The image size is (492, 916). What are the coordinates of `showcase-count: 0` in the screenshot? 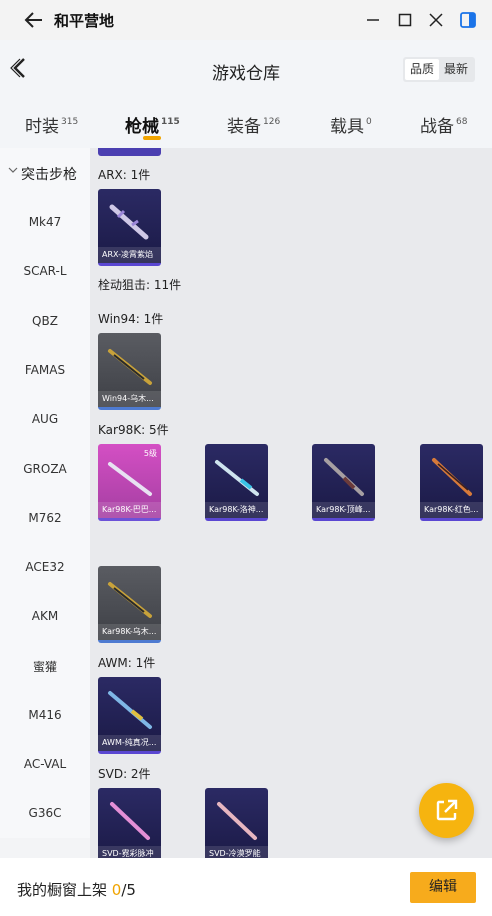 It's located at (116, 890).